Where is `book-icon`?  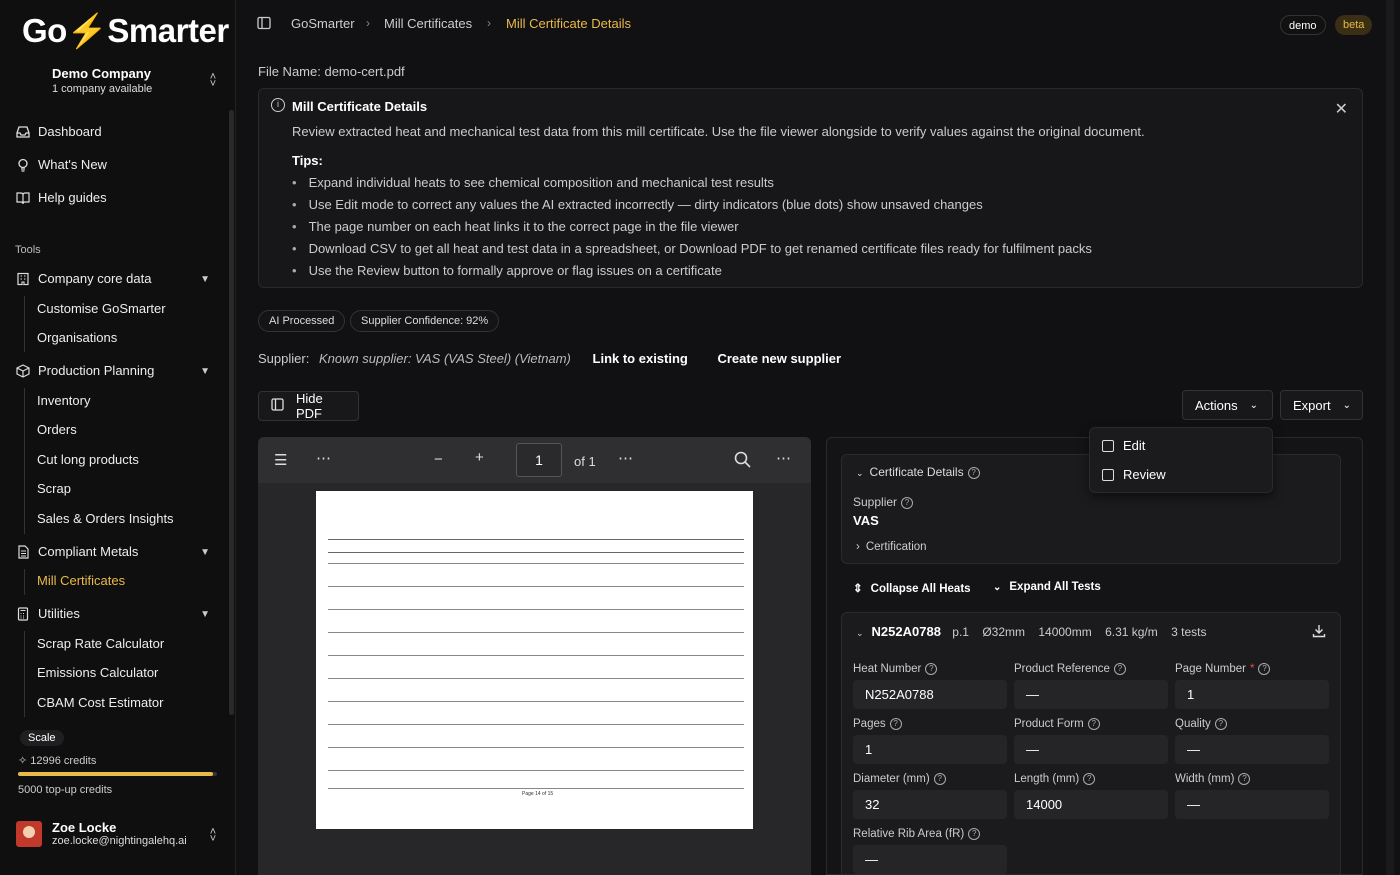
book-icon is located at coordinates (23, 198).